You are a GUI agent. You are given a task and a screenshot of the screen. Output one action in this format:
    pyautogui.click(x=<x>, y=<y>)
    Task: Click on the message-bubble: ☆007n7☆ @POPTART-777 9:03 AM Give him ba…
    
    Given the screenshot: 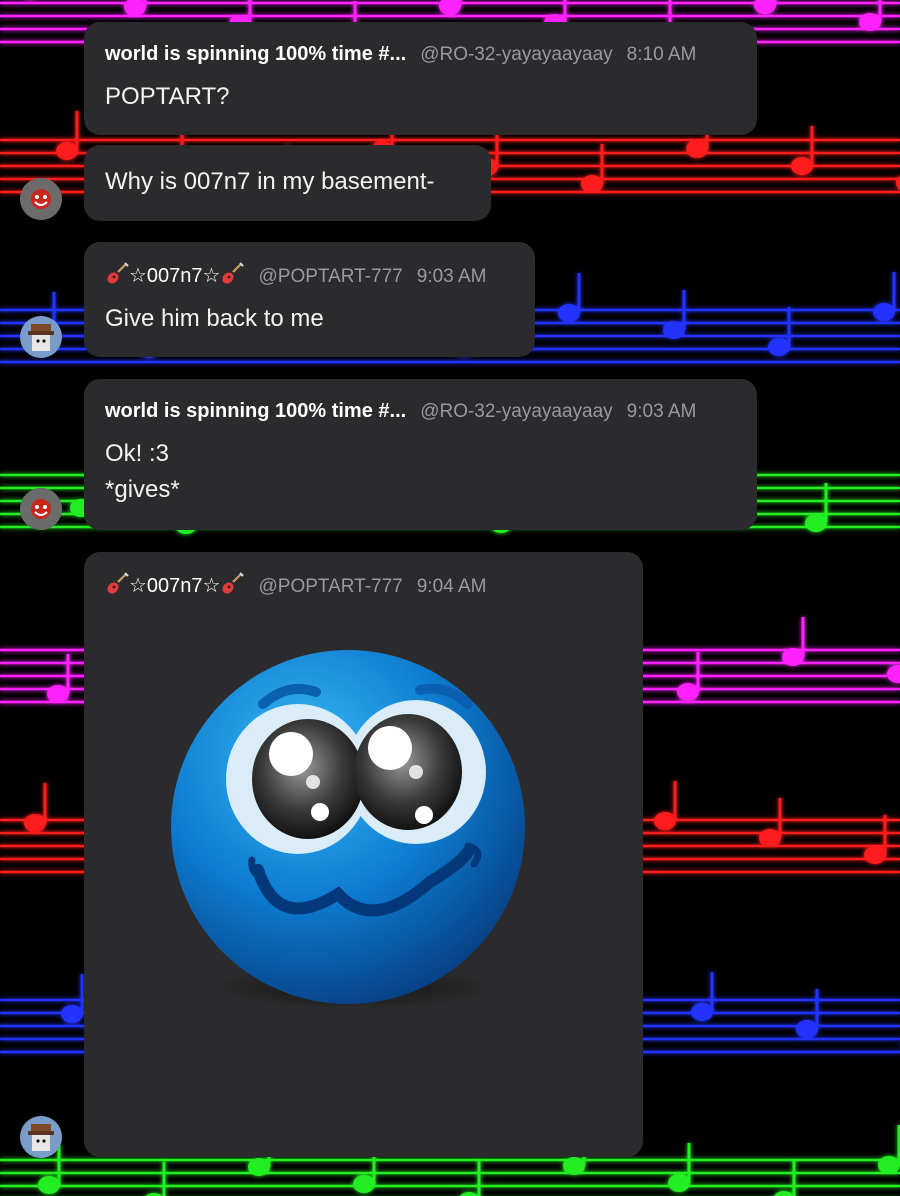 What is the action you would take?
    pyautogui.click(x=309, y=299)
    